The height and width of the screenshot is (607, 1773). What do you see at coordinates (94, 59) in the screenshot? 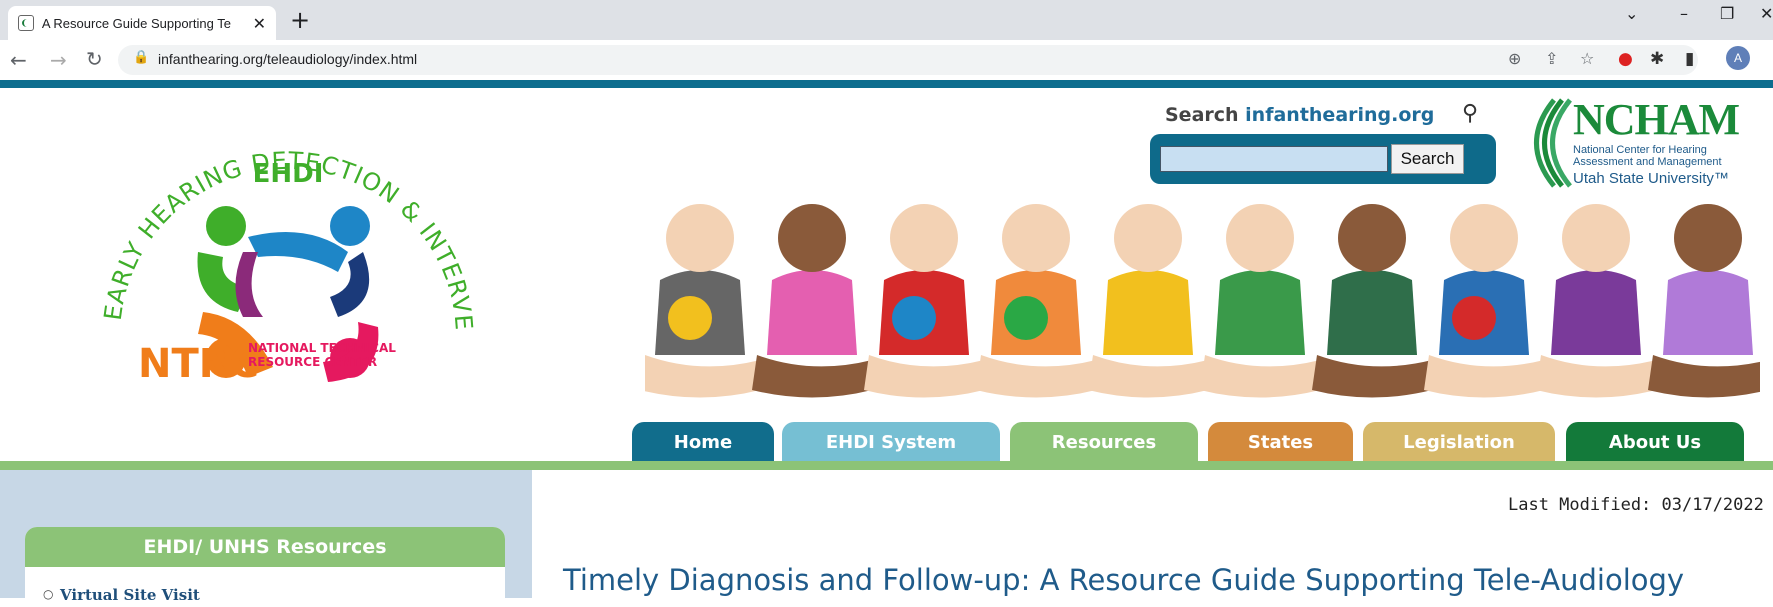
I see `reload-icon: ↻` at bounding box center [94, 59].